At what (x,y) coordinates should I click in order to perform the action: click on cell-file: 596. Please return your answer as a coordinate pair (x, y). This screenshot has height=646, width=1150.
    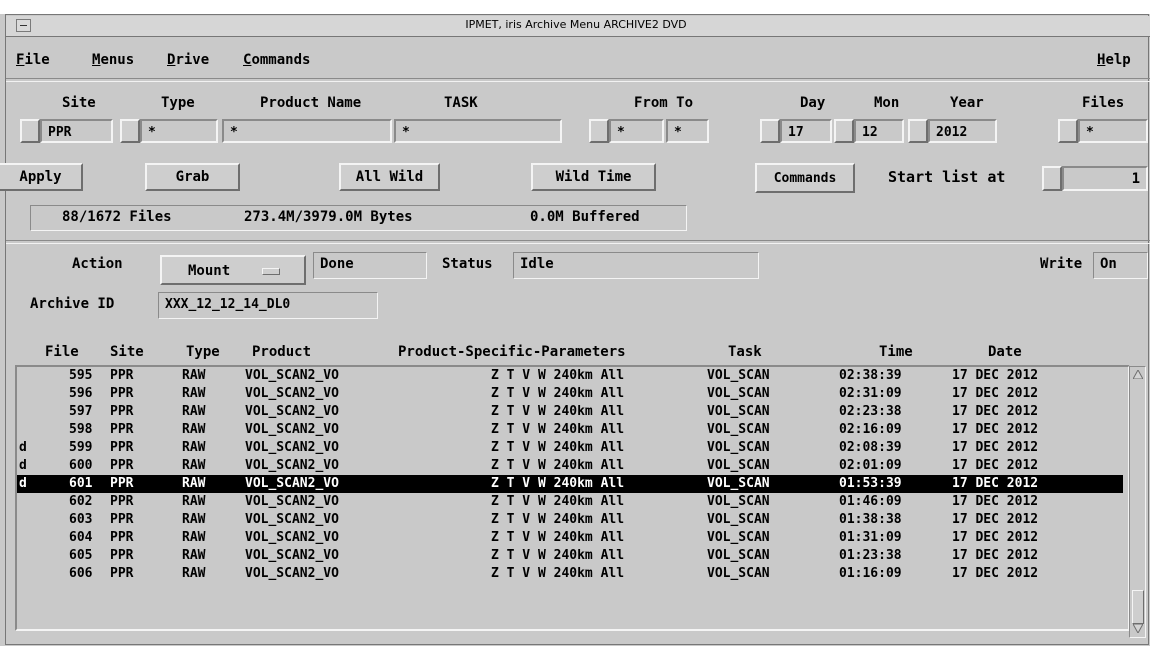
    Looking at the image, I should click on (81, 393).